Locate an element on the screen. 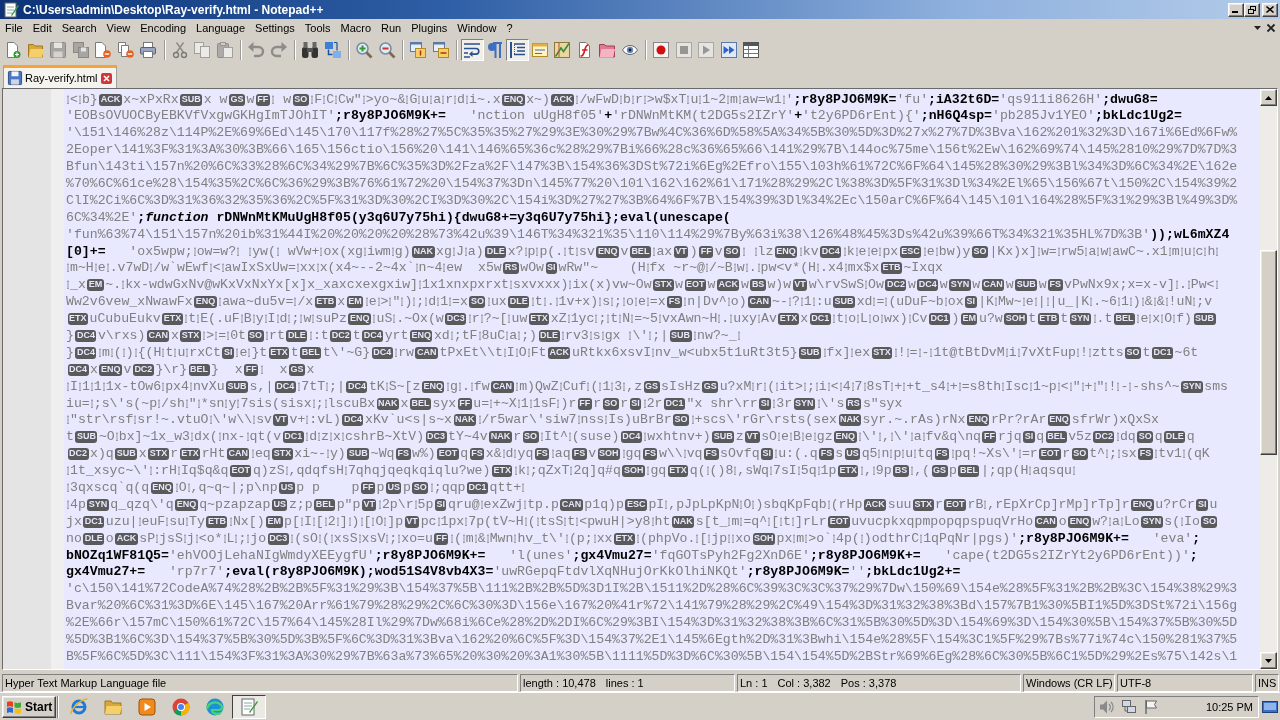  start-button: Start is located at coordinates (29, 706).